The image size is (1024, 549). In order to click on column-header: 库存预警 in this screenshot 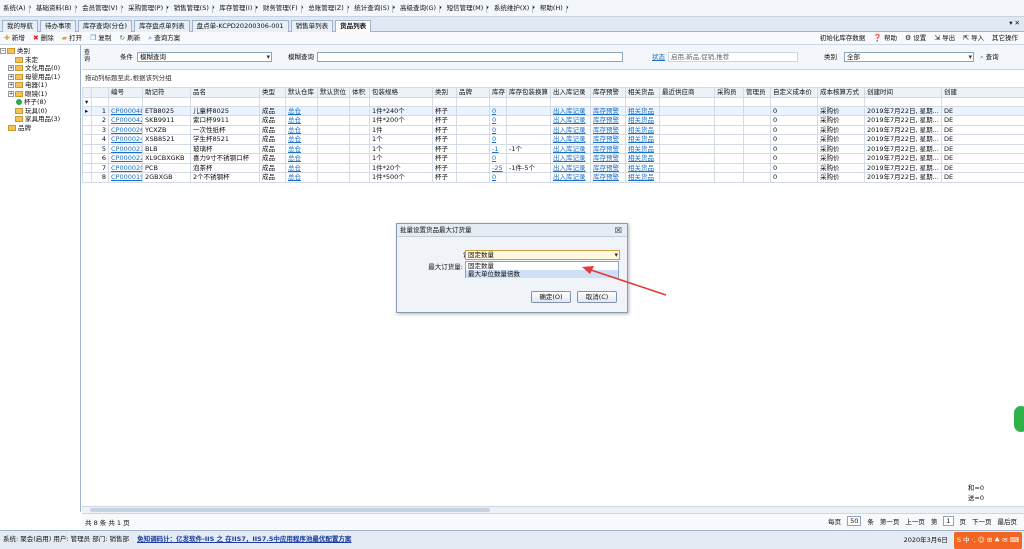, I will do `click(608, 92)`.